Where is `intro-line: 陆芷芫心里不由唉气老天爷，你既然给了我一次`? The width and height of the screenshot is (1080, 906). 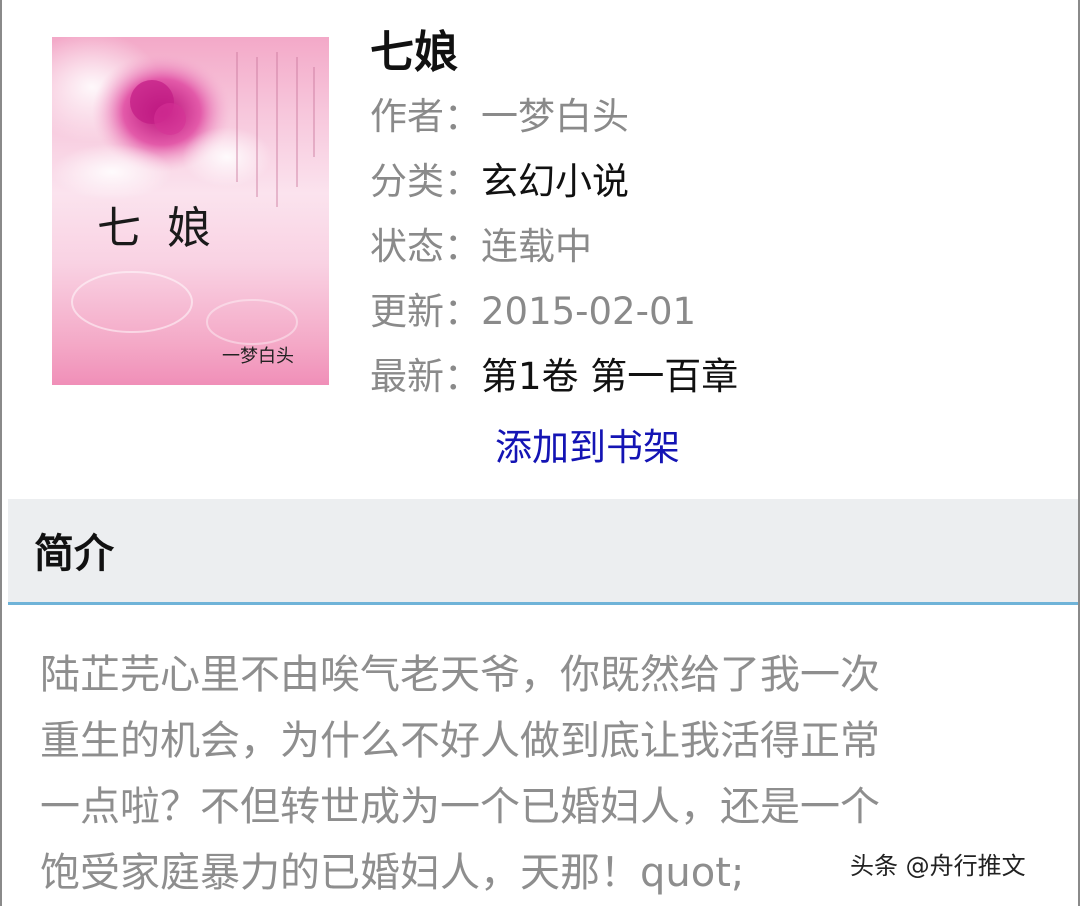 intro-line: 陆芷芫心里不由唉气老天爷，你既然给了我一次 is located at coordinates (460, 675).